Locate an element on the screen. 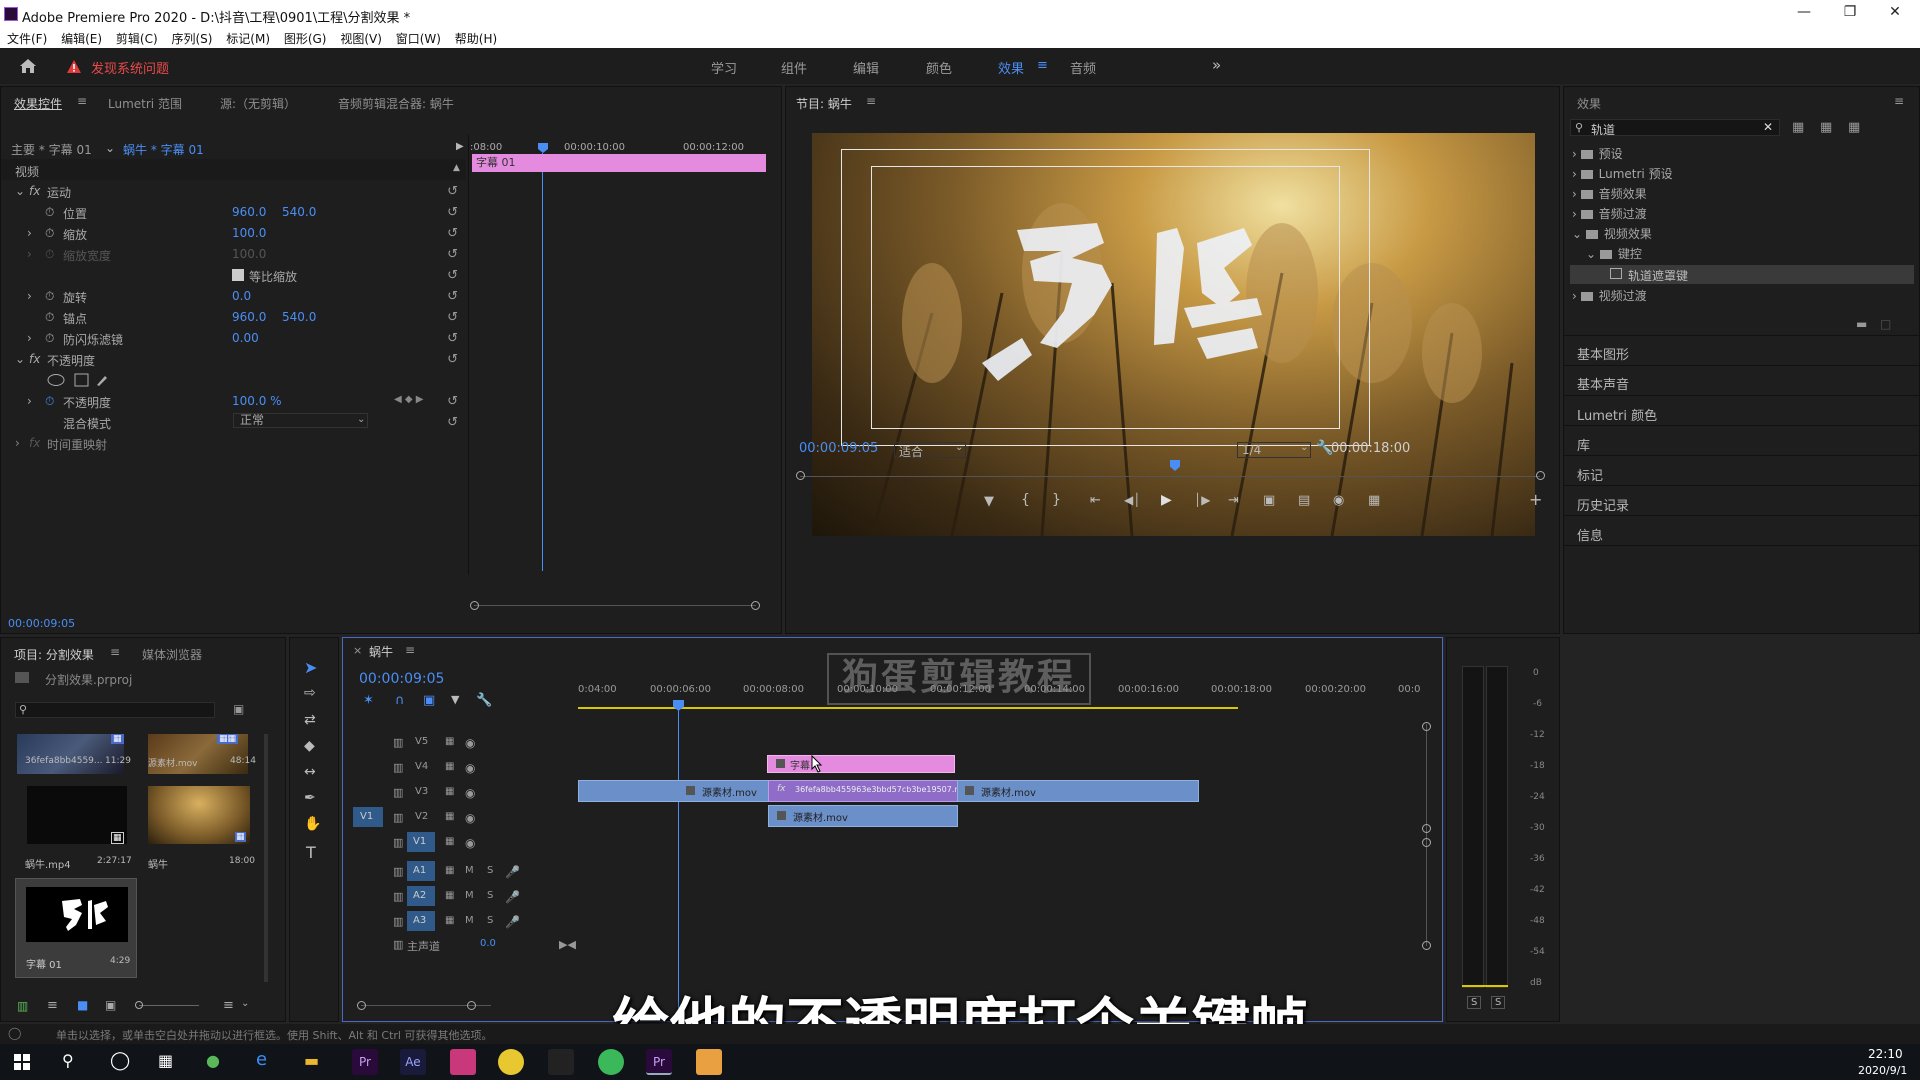 Image resolution: width=1920 pixels, height=1080 pixels. position-x-value: 960.0 is located at coordinates (249, 212).